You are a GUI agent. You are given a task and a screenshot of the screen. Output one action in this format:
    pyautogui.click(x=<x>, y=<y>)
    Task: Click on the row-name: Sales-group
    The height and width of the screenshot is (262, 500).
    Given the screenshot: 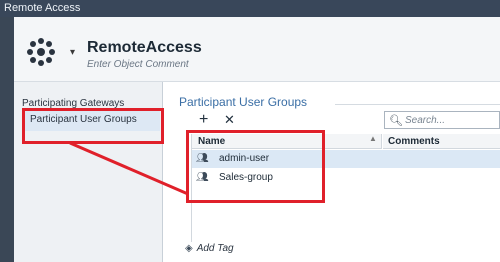 What is the action you would take?
    pyautogui.click(x=246, y=177)
    